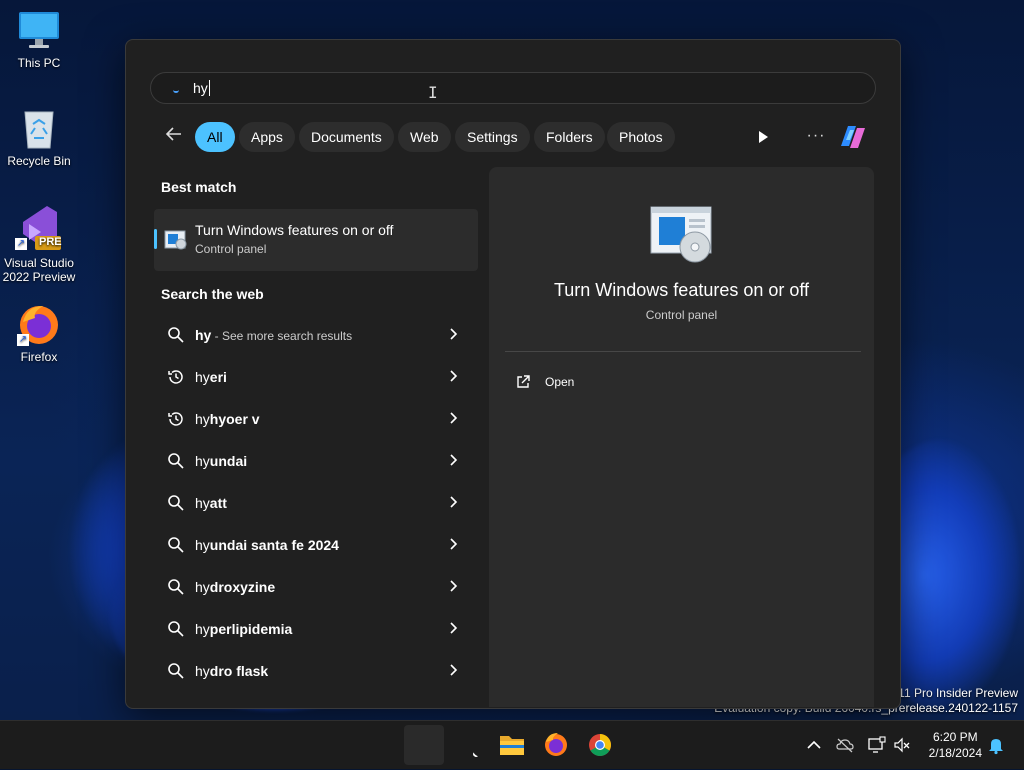 This screenshot has width=1024, height=770. Describe the element at coordinates (955, 753) in the screenshot. I see `clock-date: 2/18/2024` at that location.